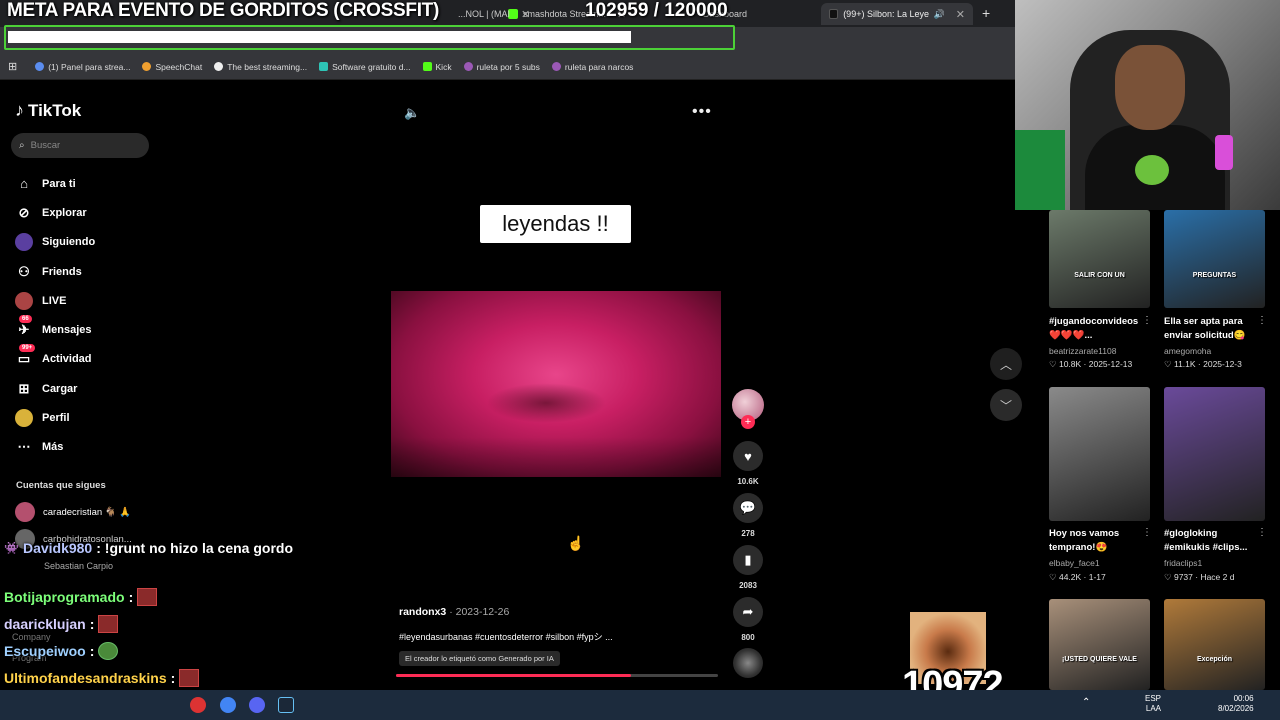 The height and width of the screenshot is (720, 1280). I want to click on sidebar-item-siguiendo: Siguiendo, so click(55, 242).